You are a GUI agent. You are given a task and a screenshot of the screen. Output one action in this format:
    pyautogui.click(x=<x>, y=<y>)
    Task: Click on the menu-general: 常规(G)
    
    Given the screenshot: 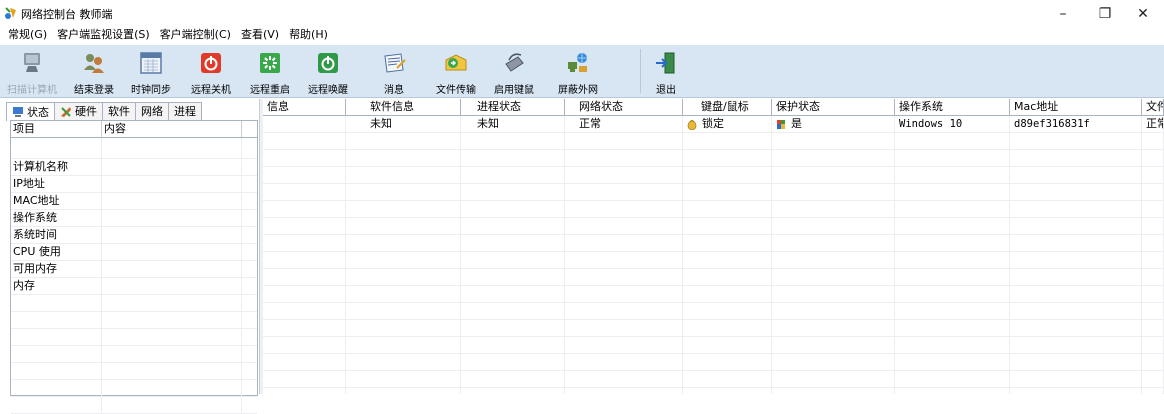 What is the action you would take?
    pyautogui.click(x=26, y=35)
    